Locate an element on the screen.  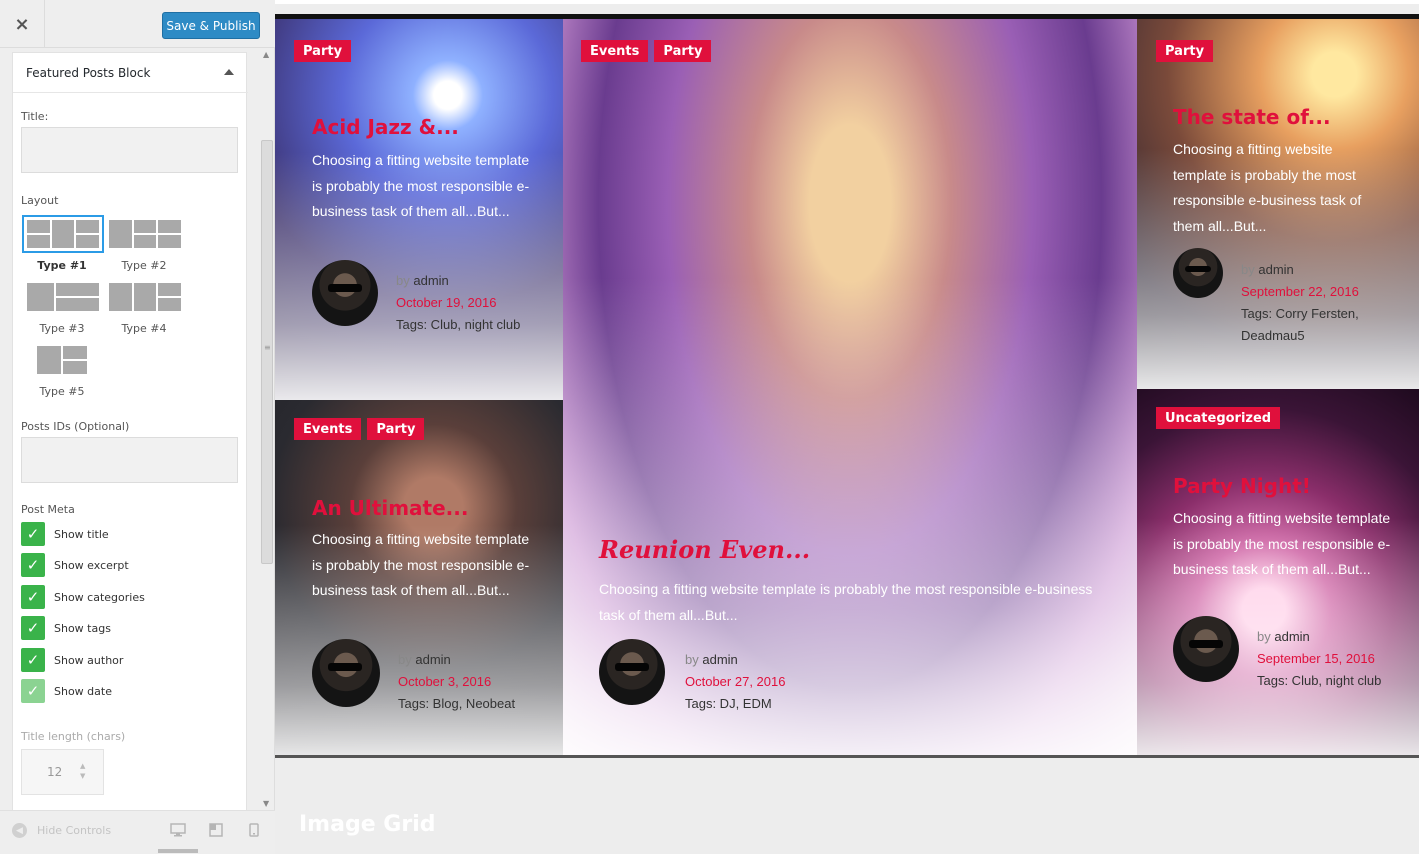
checkbox-label: Show title is located at coordinates (81, 534).